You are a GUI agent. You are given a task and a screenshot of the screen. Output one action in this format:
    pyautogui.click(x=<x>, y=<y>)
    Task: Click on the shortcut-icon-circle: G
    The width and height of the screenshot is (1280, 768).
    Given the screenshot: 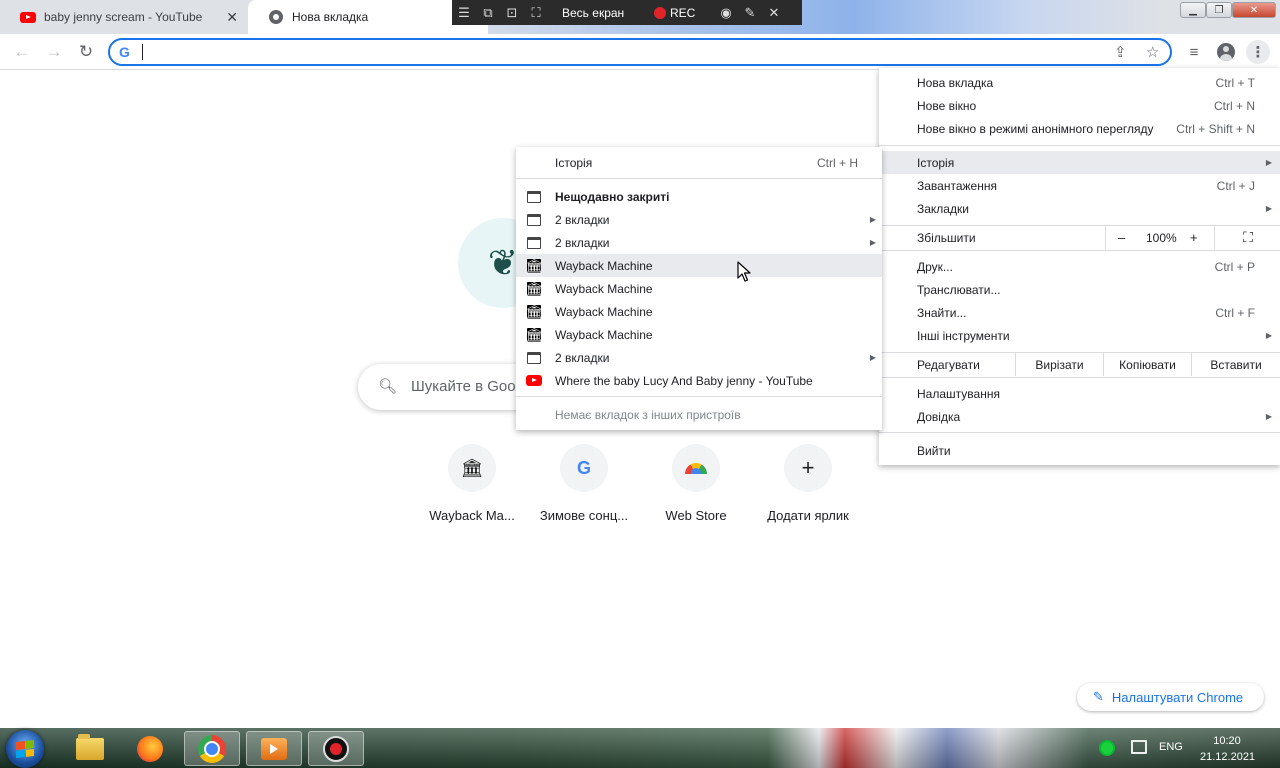 What is the action you would take?
    pyautogui.click(x=584, y=468)
    